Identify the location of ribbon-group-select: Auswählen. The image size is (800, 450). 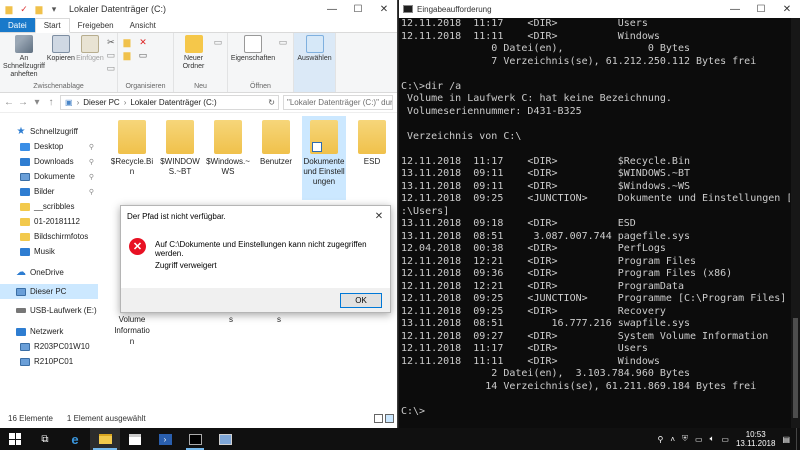
(315, 62).